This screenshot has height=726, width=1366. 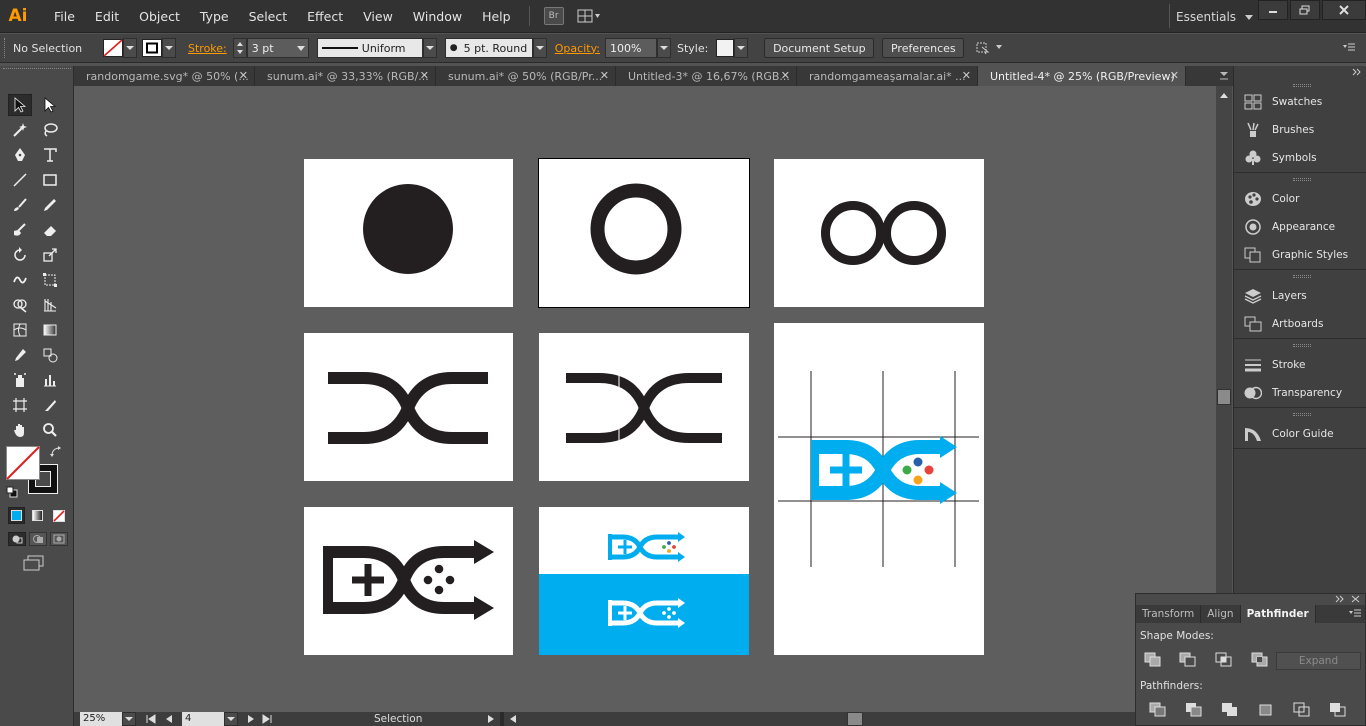 I want to click on stroke-label: Stroke:, so click(x=207, y=48).